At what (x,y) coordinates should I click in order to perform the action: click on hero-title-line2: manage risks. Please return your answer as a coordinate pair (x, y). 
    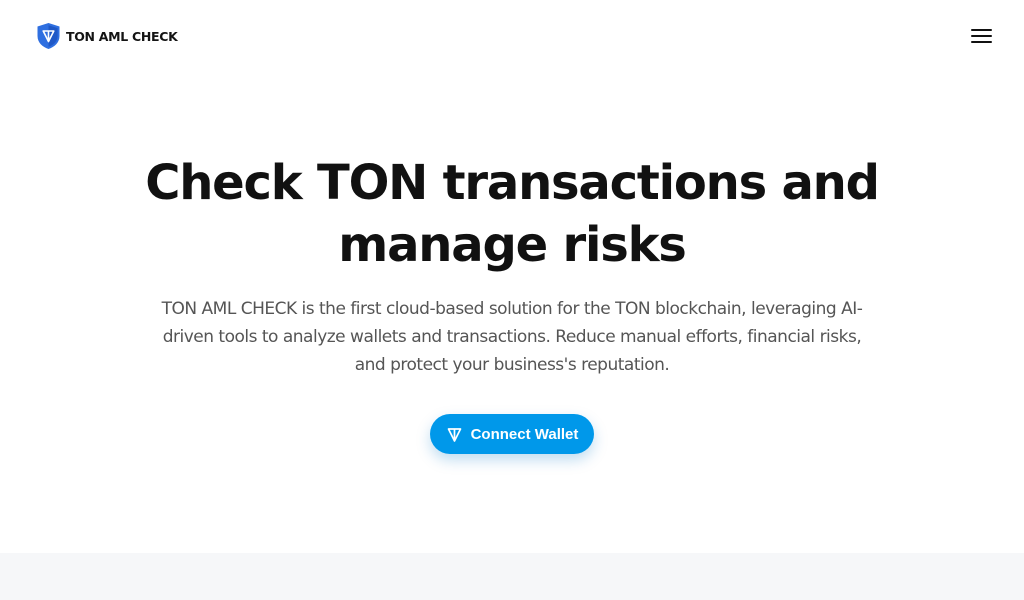
    Looking at the image, I should click on (512, 245).